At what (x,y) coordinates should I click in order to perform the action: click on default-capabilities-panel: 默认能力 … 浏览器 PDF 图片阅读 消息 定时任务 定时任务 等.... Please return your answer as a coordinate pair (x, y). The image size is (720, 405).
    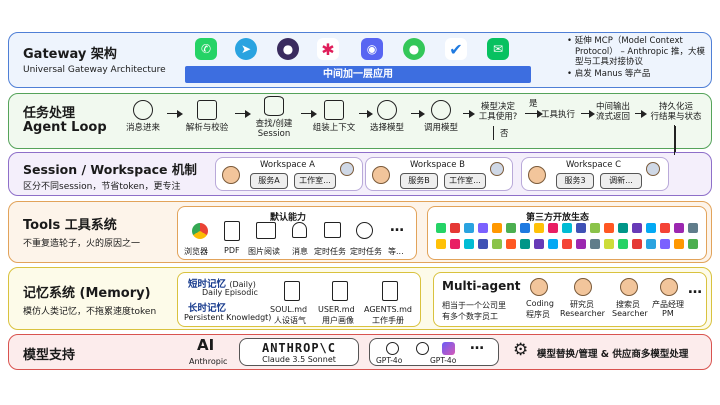
    Looking at the image, I should click on (297, 233).